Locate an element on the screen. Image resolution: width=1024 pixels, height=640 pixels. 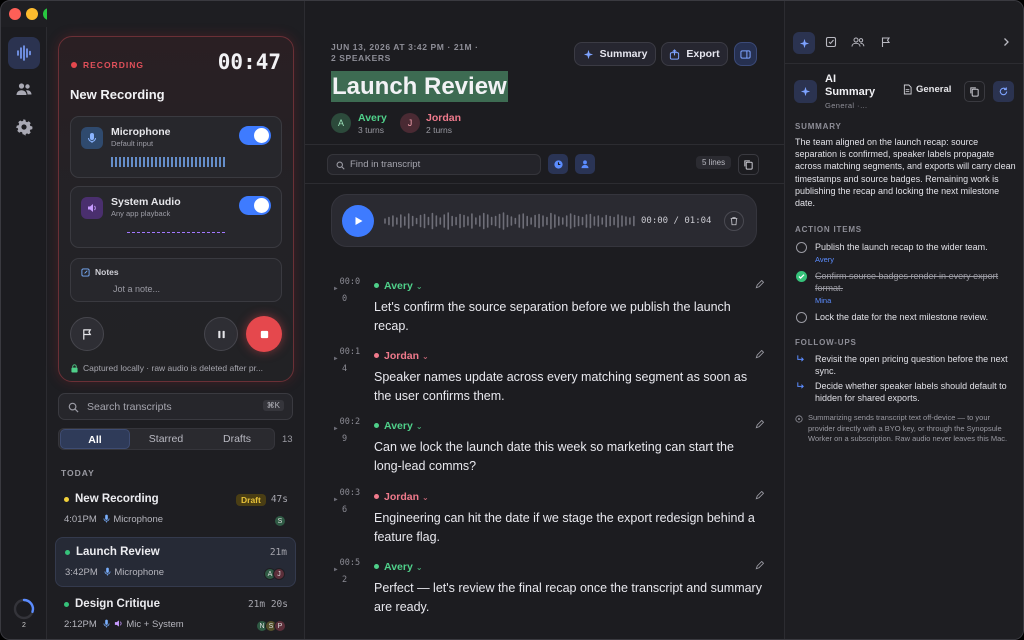
speaker-name-jordan: Jordan is located at coordinates (443, 118).